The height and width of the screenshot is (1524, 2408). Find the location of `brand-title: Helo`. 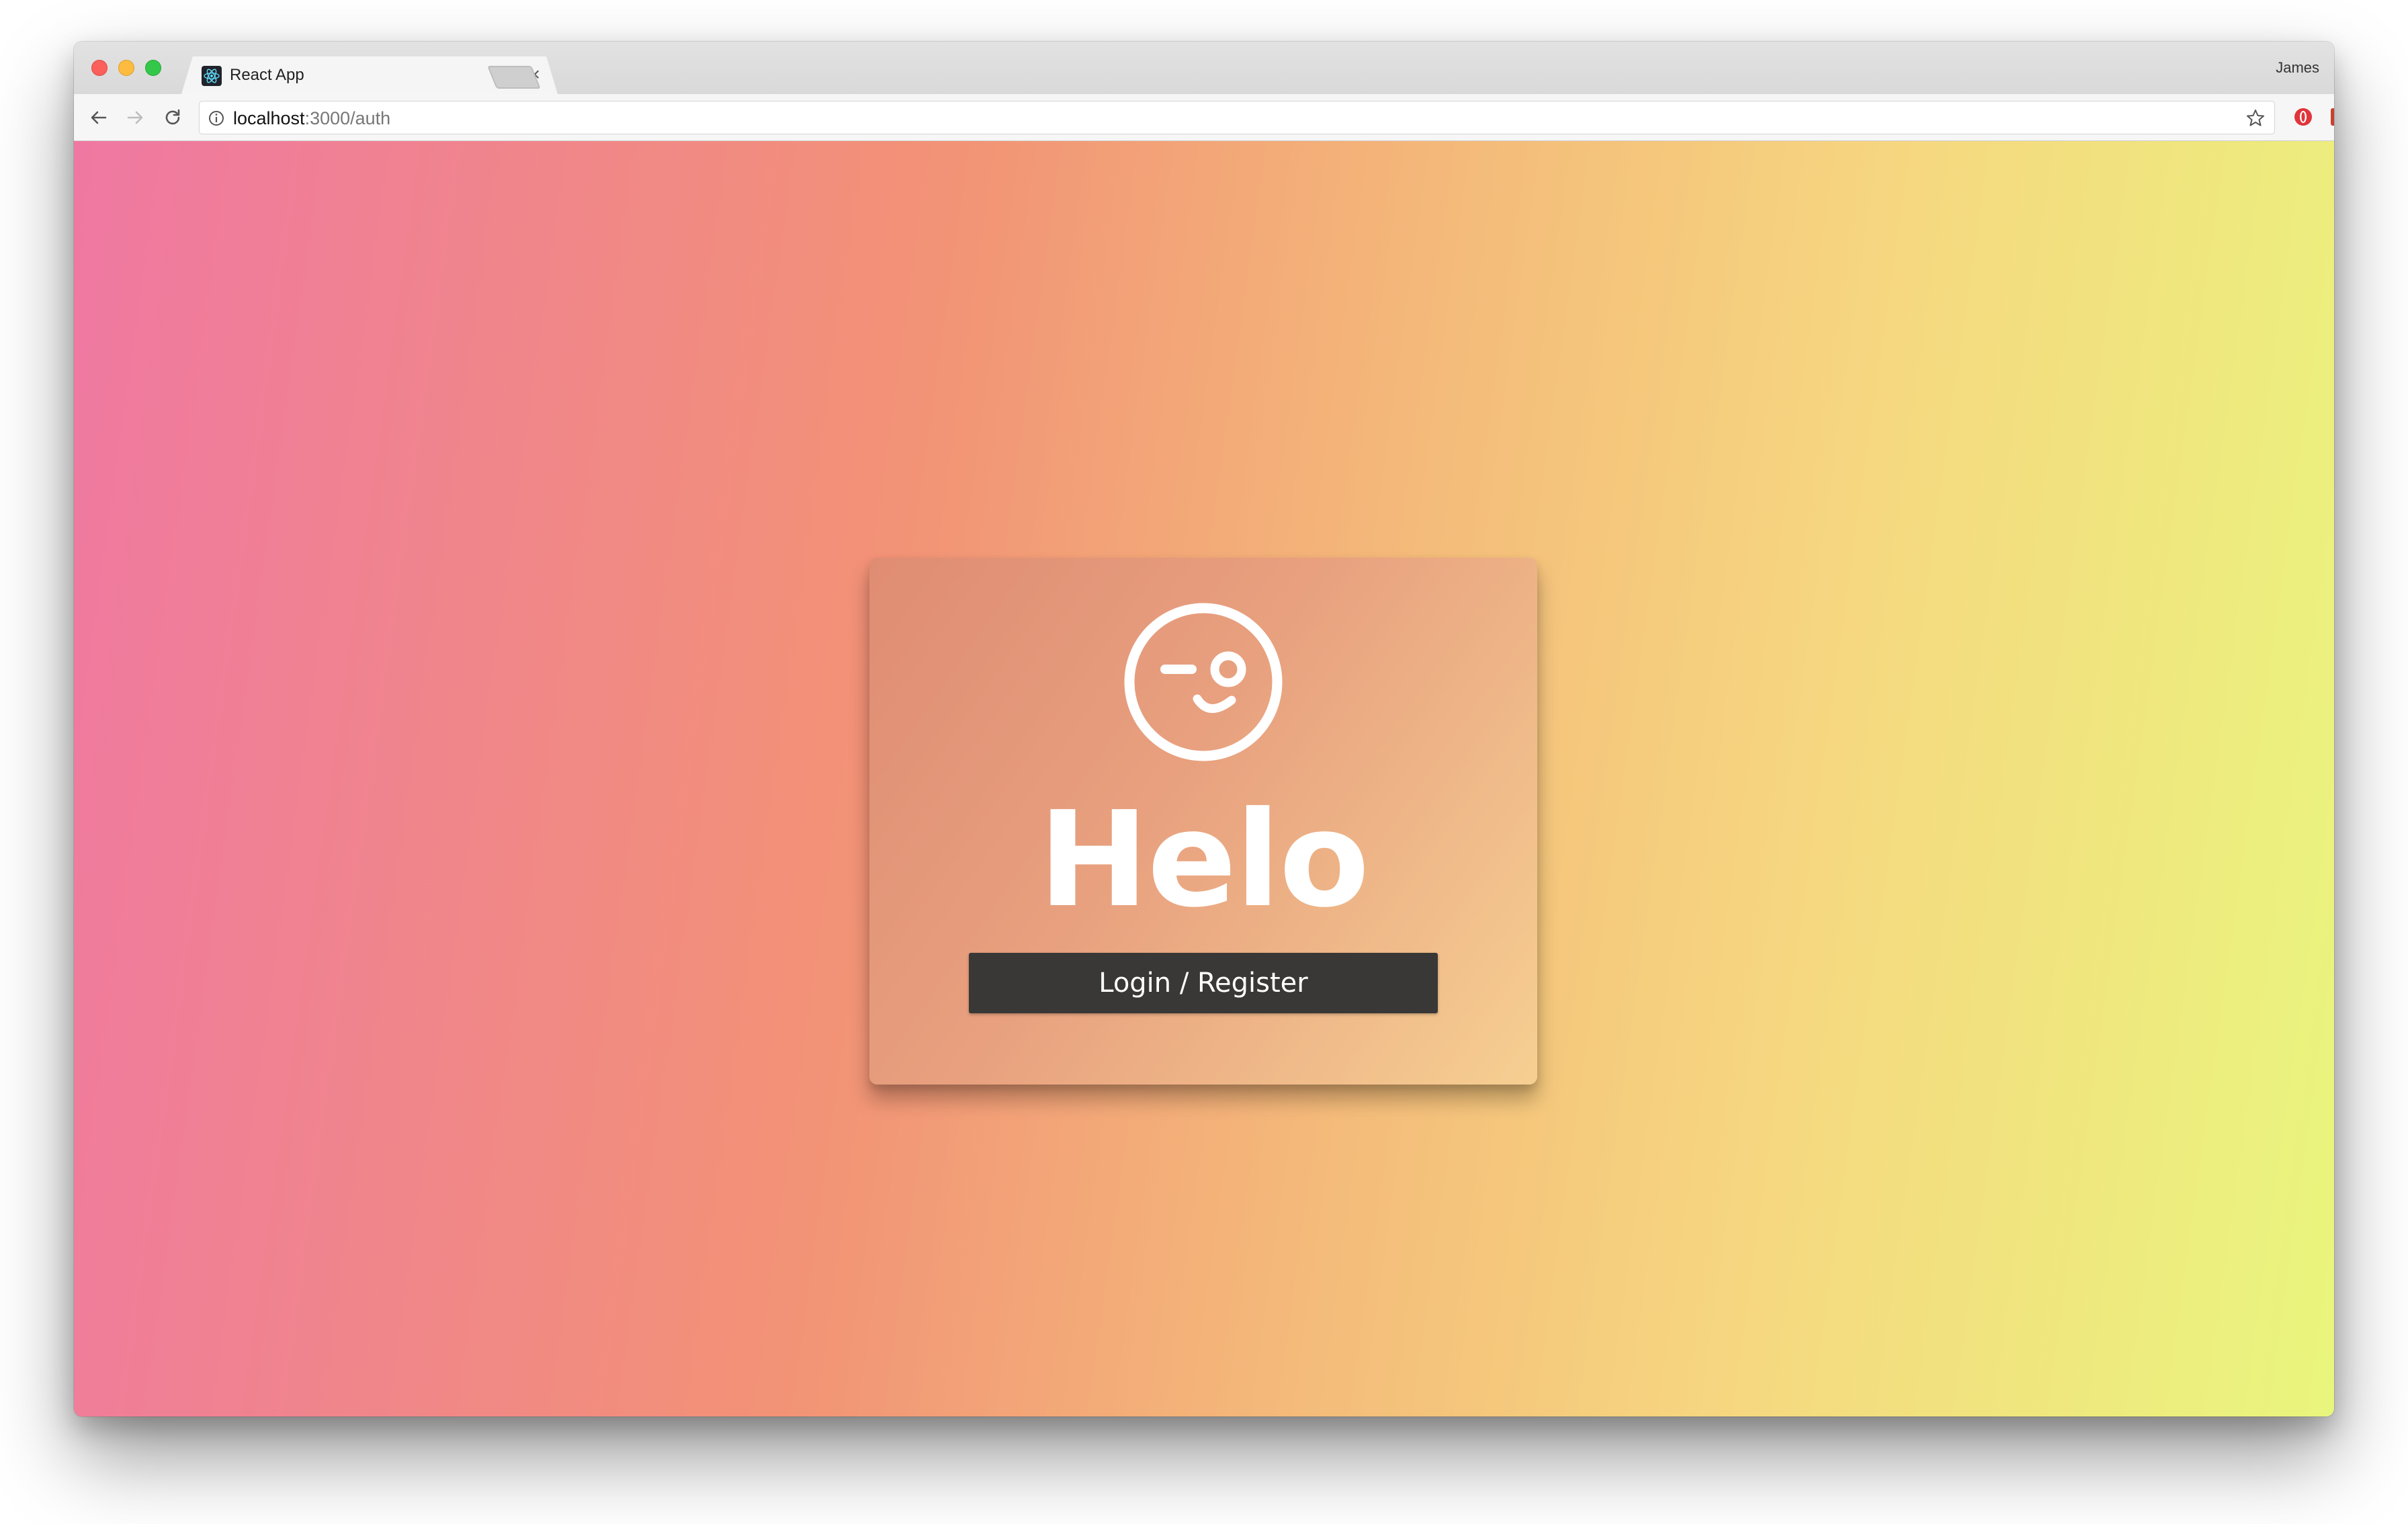

brand-title: Helo is located at coordinates (1204, 860).